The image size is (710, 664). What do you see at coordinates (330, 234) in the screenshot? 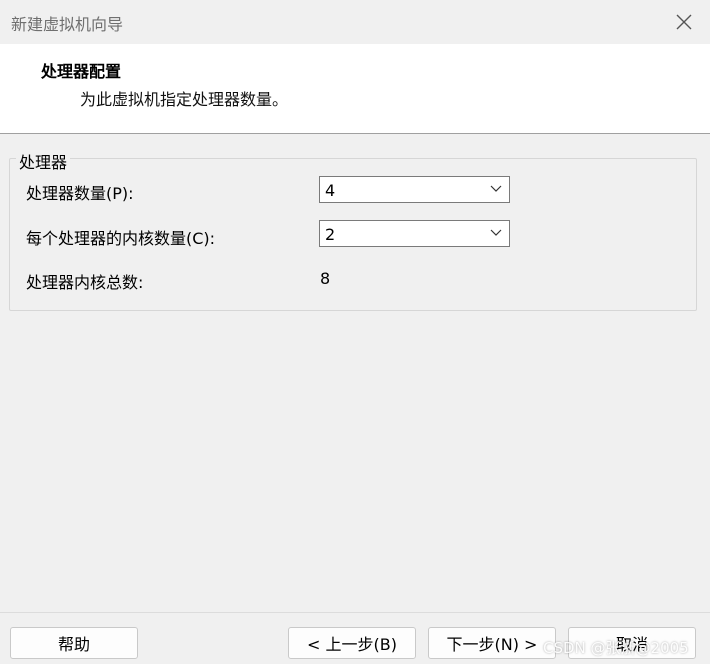
I see `cores-per-processor-value: 2` at bounding box center [330, 234].